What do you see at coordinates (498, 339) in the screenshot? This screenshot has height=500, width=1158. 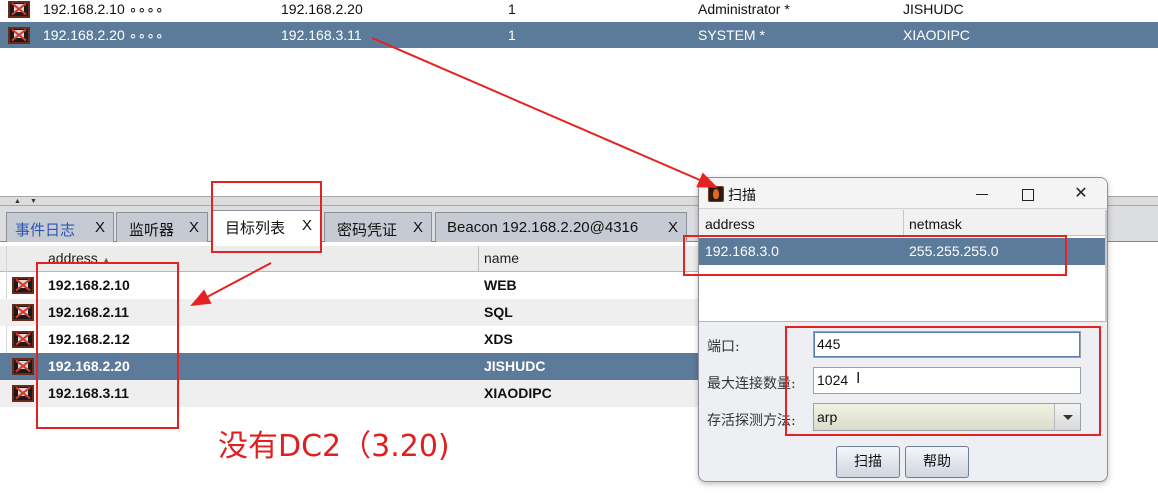 I see `target-name: XDS` at bounding box center [498, 339].